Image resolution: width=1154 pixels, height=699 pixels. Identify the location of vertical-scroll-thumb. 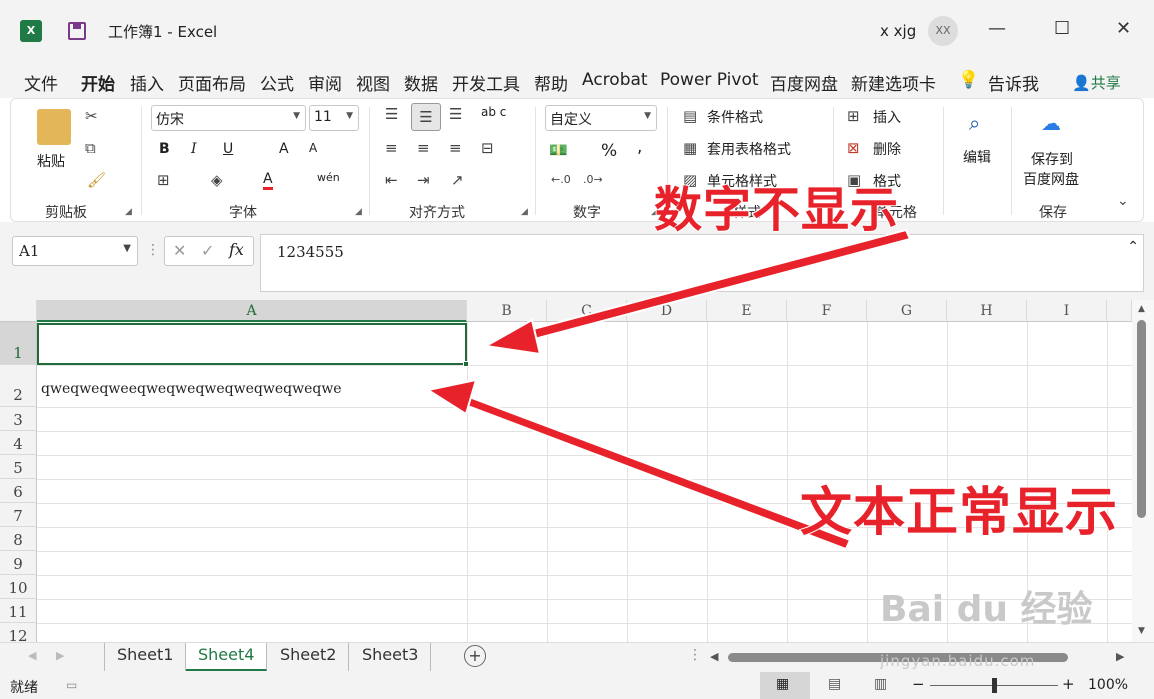
(1141, 419).